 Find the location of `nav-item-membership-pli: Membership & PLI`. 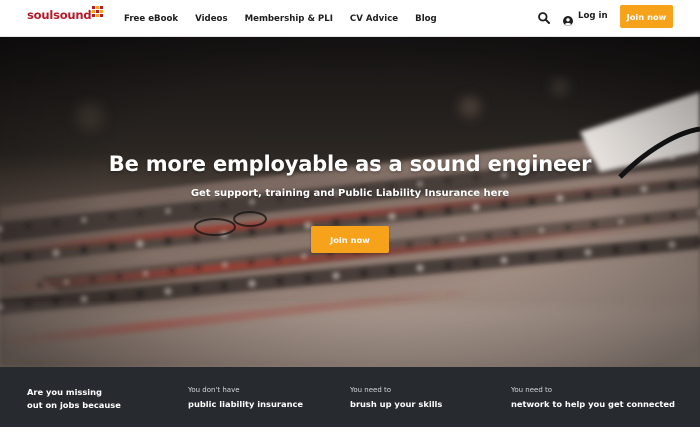

nav-item-membership-pli: Membership & PLI is located at coordinates (289, 19).